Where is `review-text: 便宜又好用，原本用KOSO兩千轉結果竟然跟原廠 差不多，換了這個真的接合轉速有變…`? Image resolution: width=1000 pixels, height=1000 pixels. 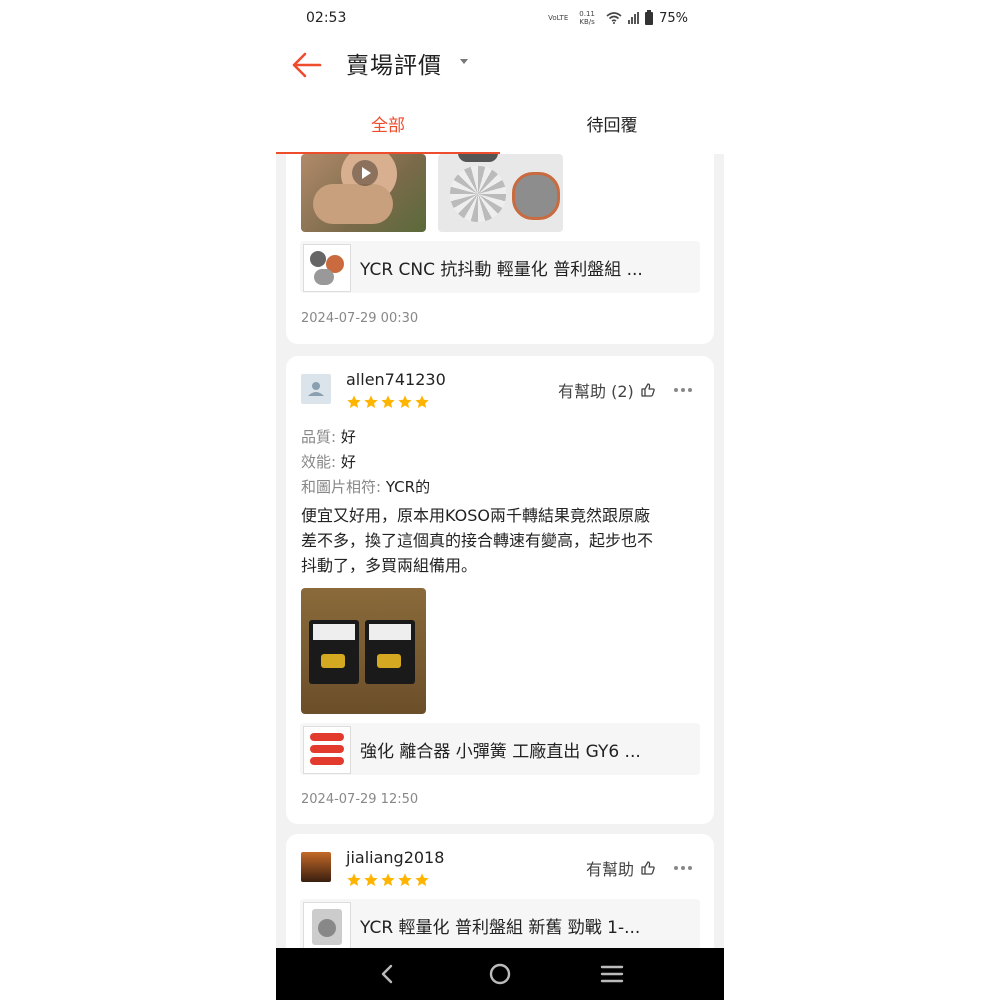 review-text: 便宜又好用，原本用KOSO兩千轉結果竟然跟原廠 差不多，換了這個真的接合轉速有變… is located at coordinates (501, 540).